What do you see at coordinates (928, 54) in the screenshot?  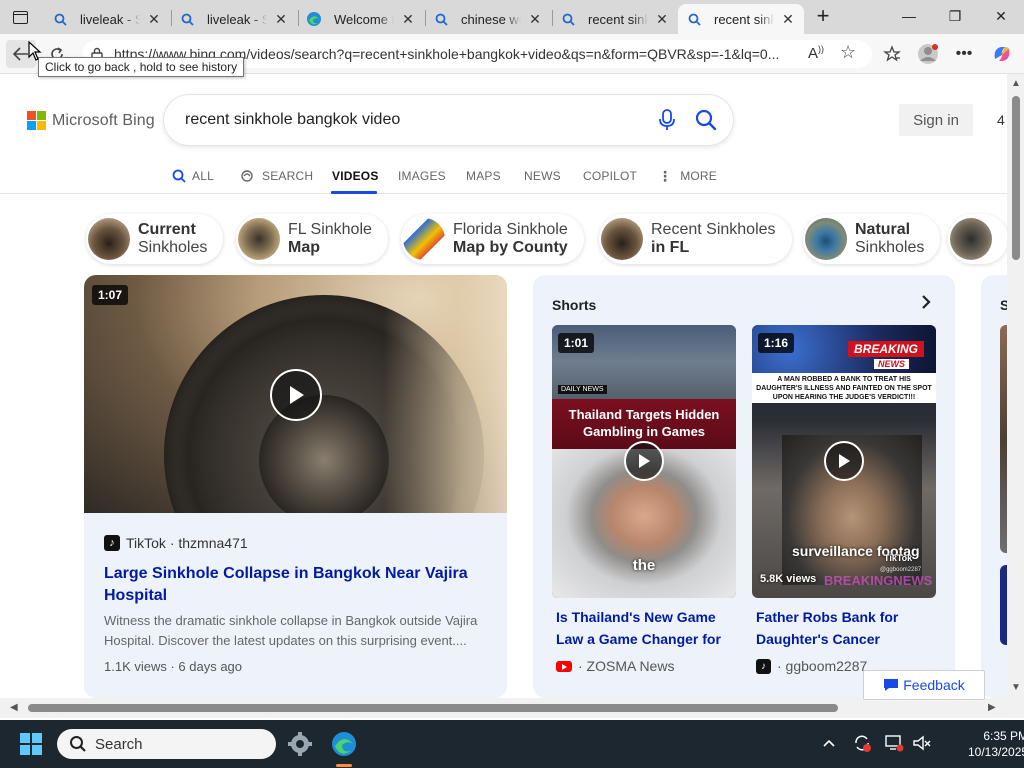 I see `profile-avatar-icon` at bounding box center [928, 54].